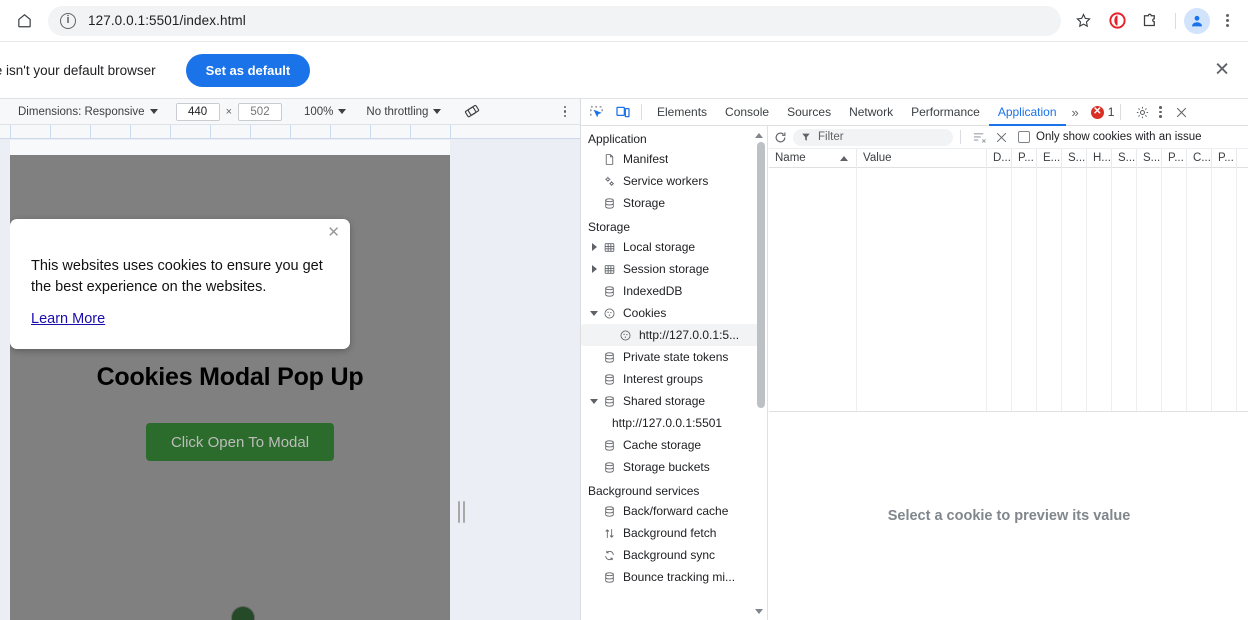  What do you see at coordinates (623, 112) in the screenshot?
I see `device-toolbar-icon` at bounding box center [623, 112].